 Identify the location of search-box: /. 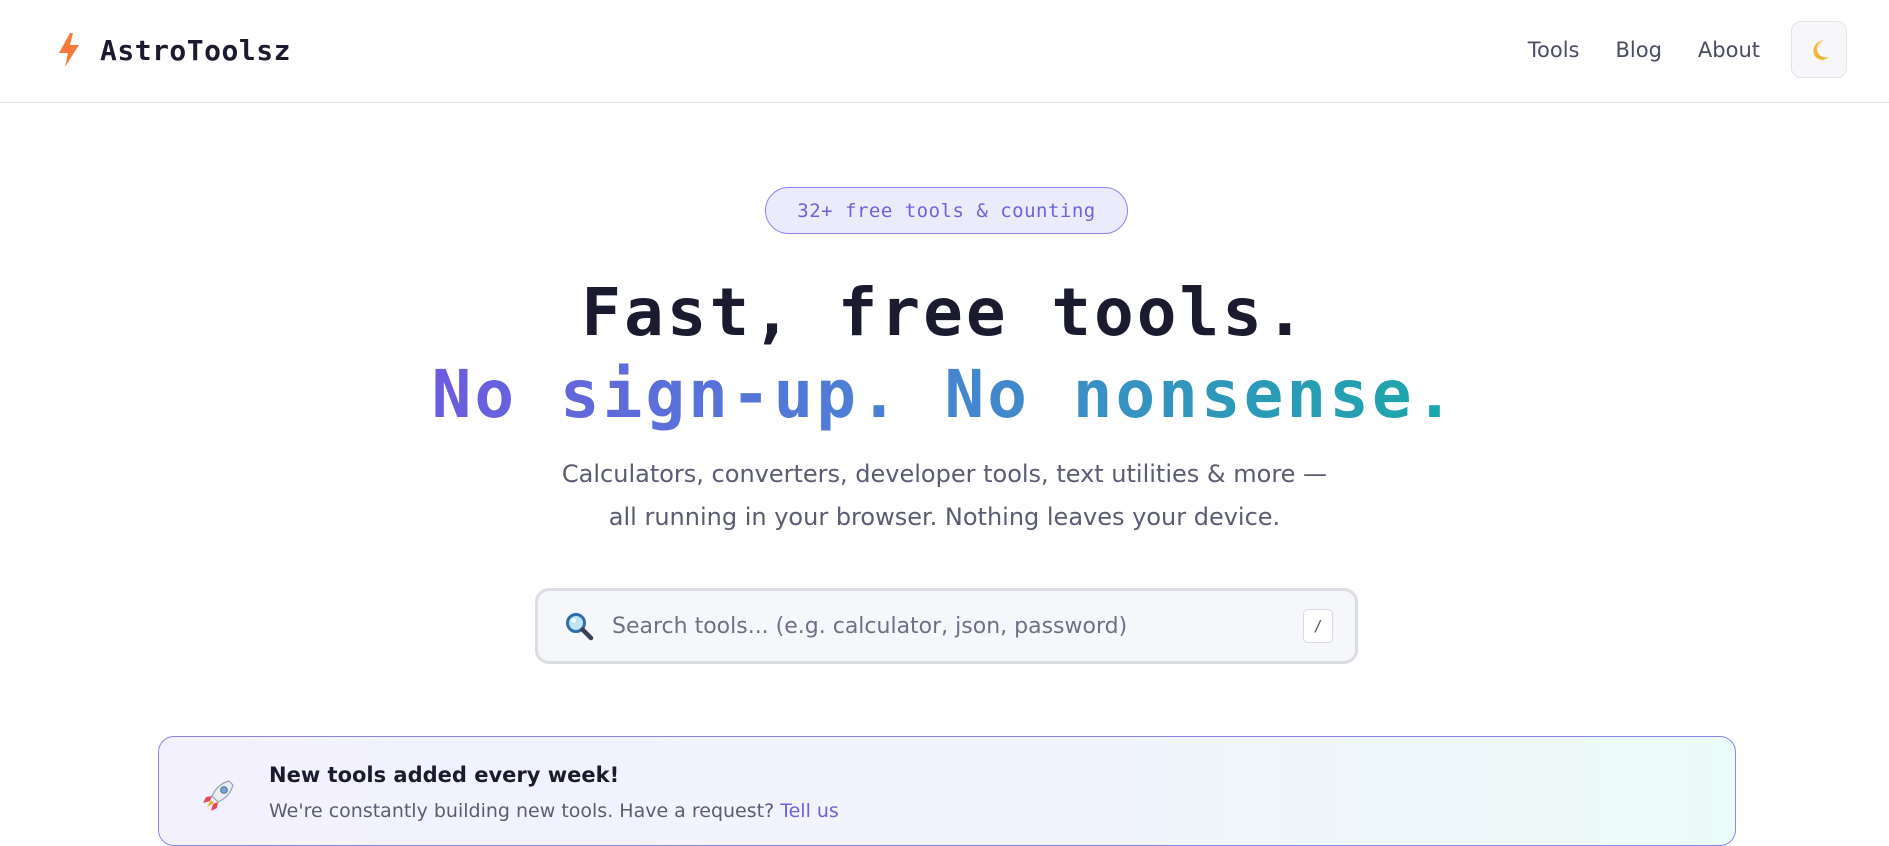
(946, 626).